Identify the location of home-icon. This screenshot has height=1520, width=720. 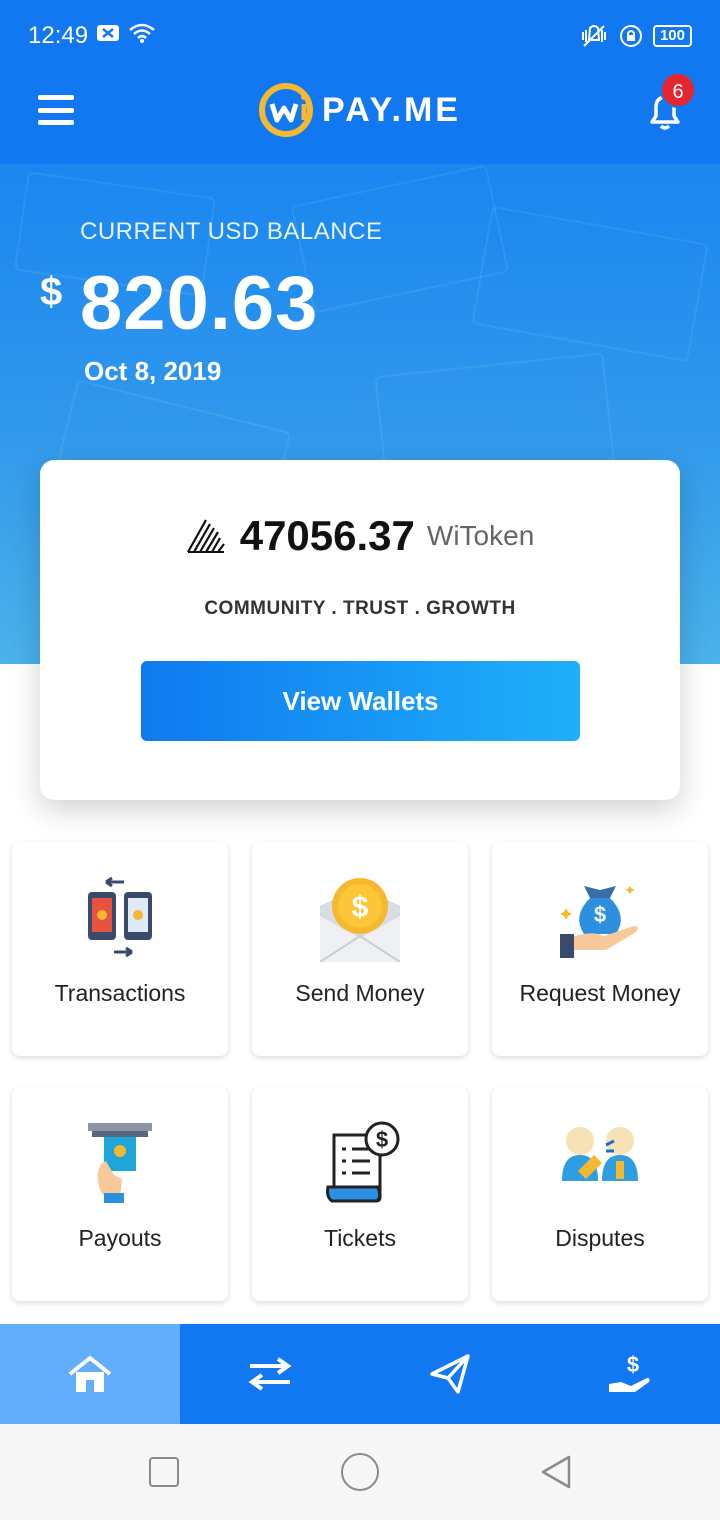
(90, 1374).